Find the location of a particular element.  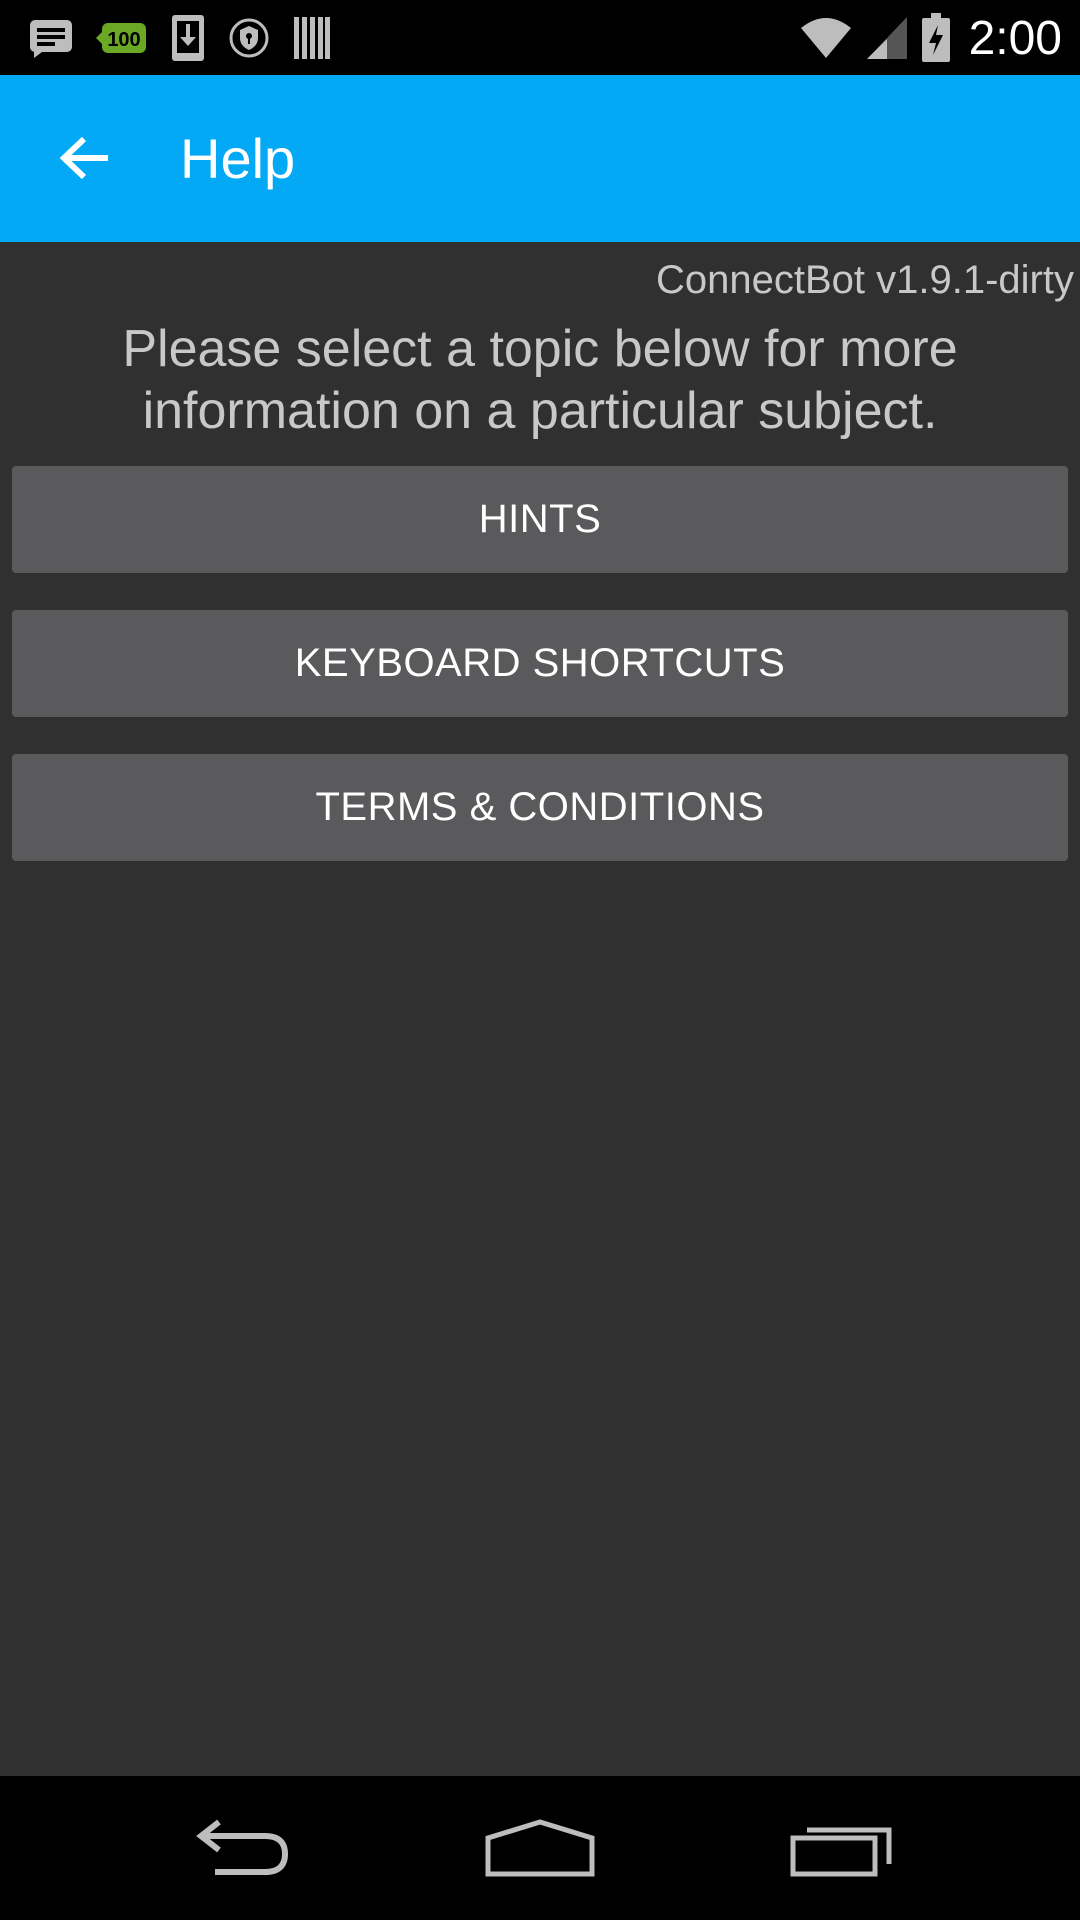

nav-back-button is located at coordinates (240, 1848).